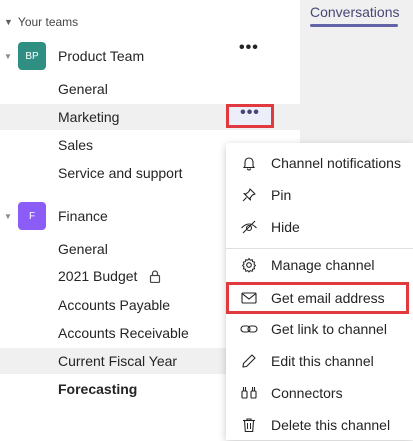 The width and height of the screenshot is (413, 441). Describe the element at coordinates (120, 173) in the screenshot. I see `channel-label: Service and support` at that location.